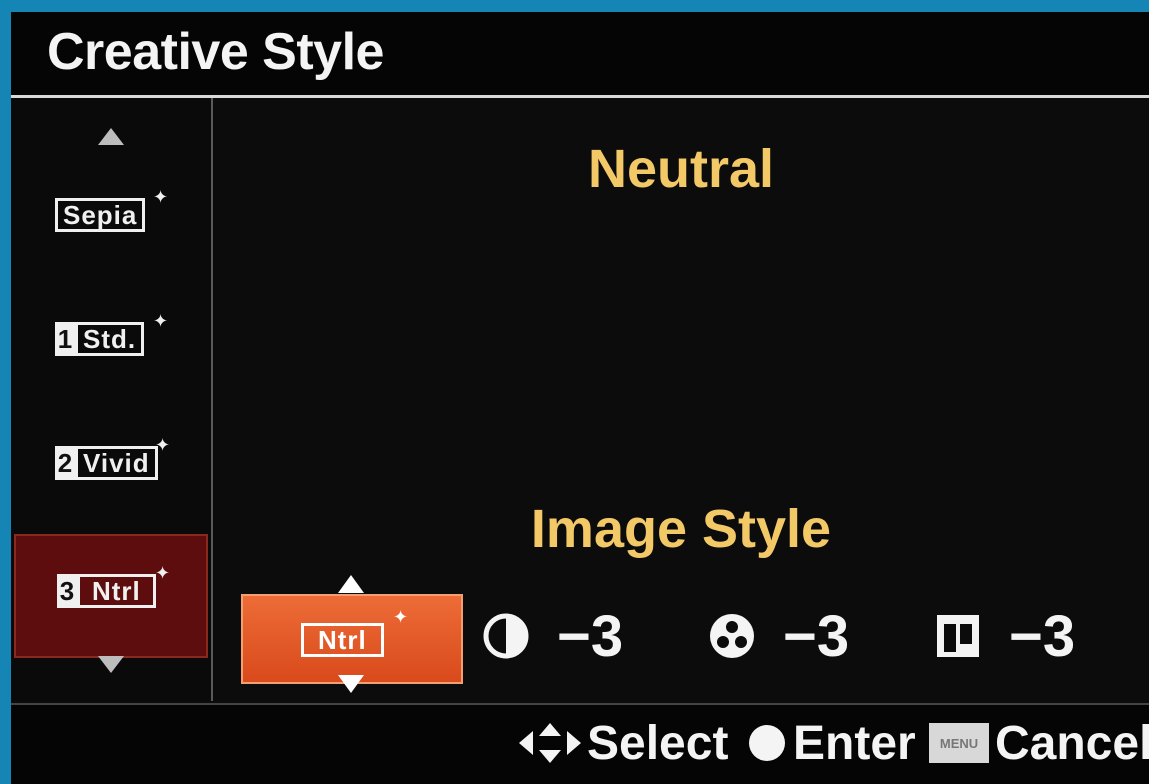  I want to click on title-bar: Creative Style, so click(580, 55).